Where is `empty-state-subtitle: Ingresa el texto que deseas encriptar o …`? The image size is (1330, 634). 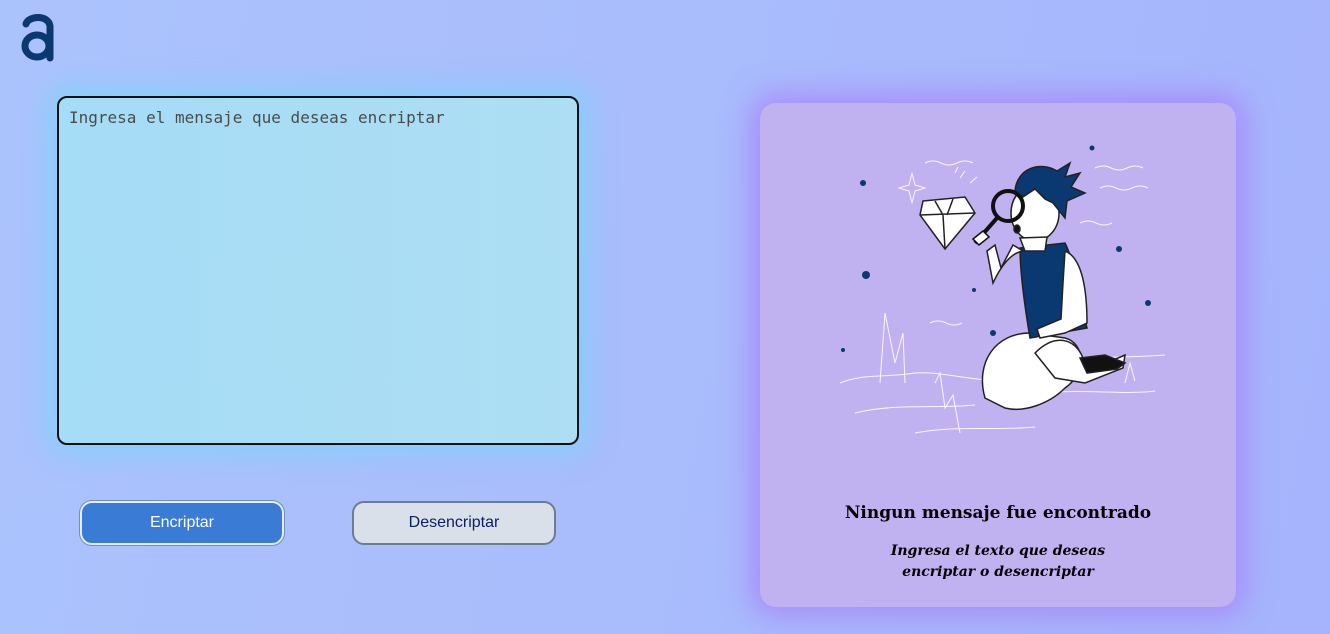 empty-state-subtitle: Ingresa el texto que deseas encriptar o … is located at coordinates (998, 561).